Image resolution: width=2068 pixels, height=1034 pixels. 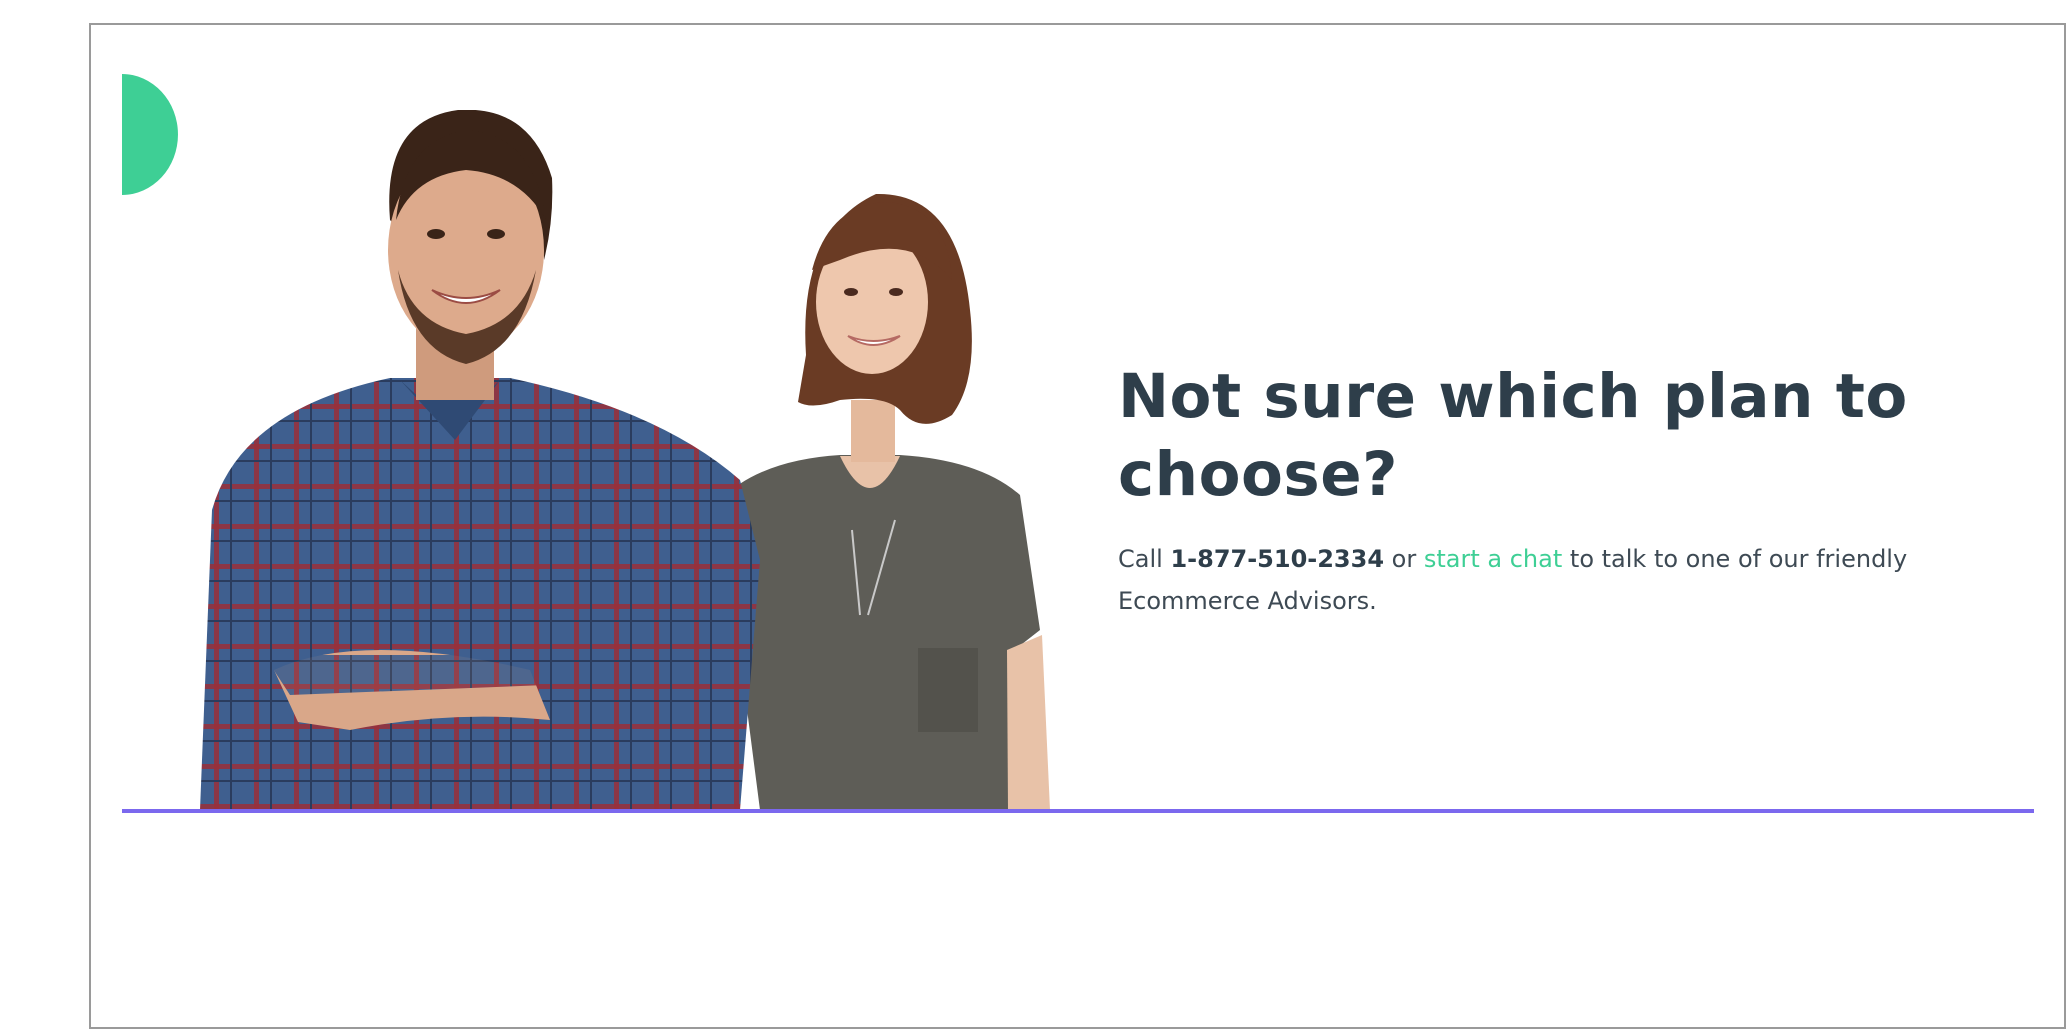 What do you see at coordinates (1513, 435) in the screenshot?
I see `hero-headline: Not sure which plan to choose?` at bounding box center [1513, 435].